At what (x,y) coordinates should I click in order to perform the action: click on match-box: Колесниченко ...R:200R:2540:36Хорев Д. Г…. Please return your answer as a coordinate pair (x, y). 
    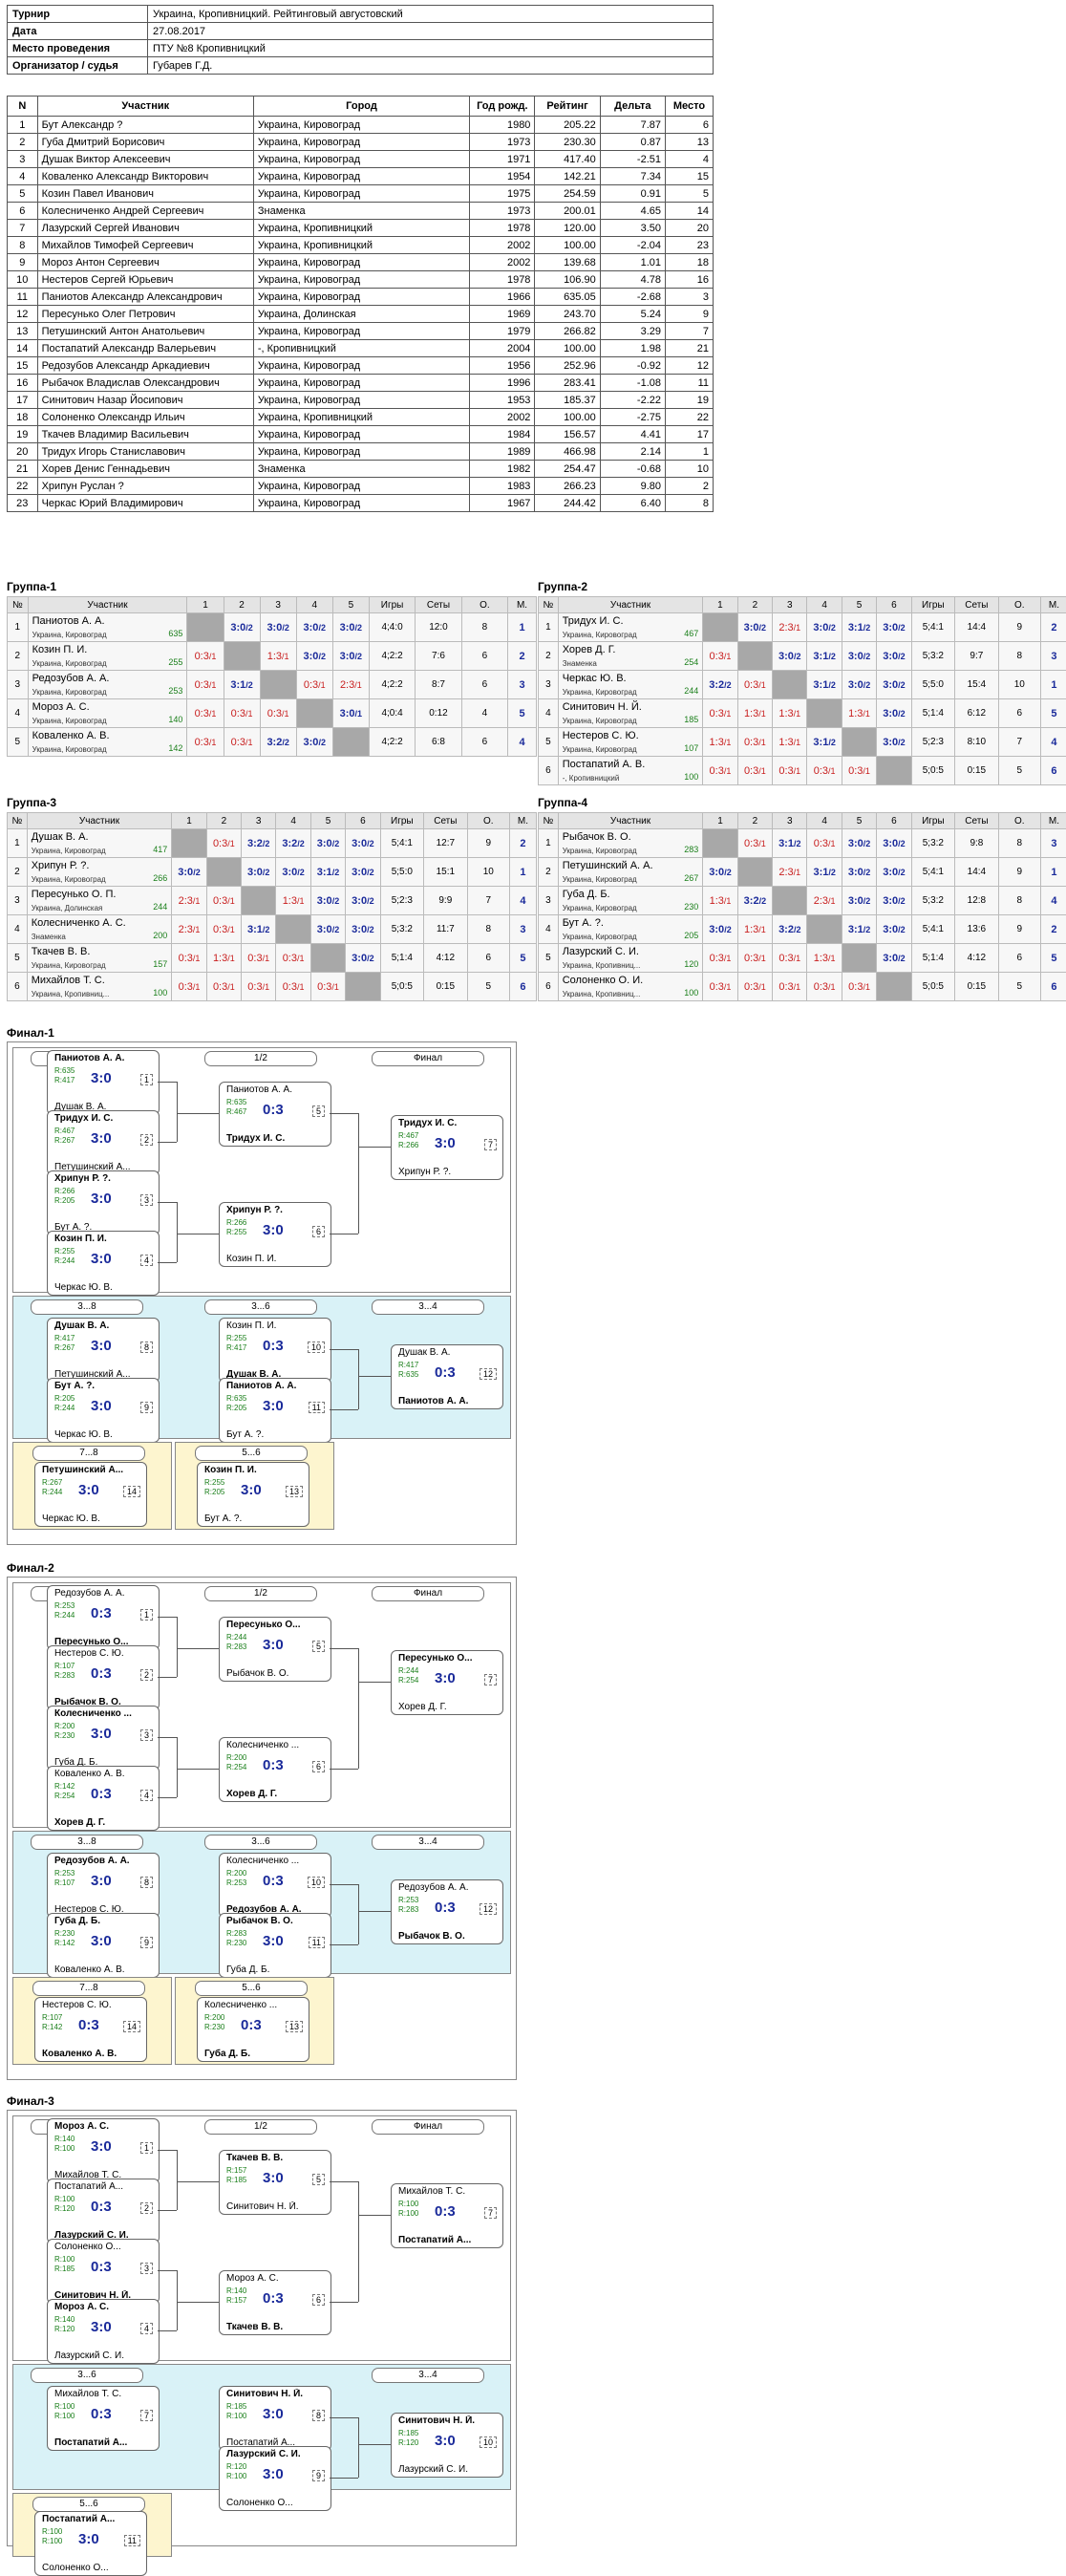
    Looking at the image, I should click on (275, 1769).